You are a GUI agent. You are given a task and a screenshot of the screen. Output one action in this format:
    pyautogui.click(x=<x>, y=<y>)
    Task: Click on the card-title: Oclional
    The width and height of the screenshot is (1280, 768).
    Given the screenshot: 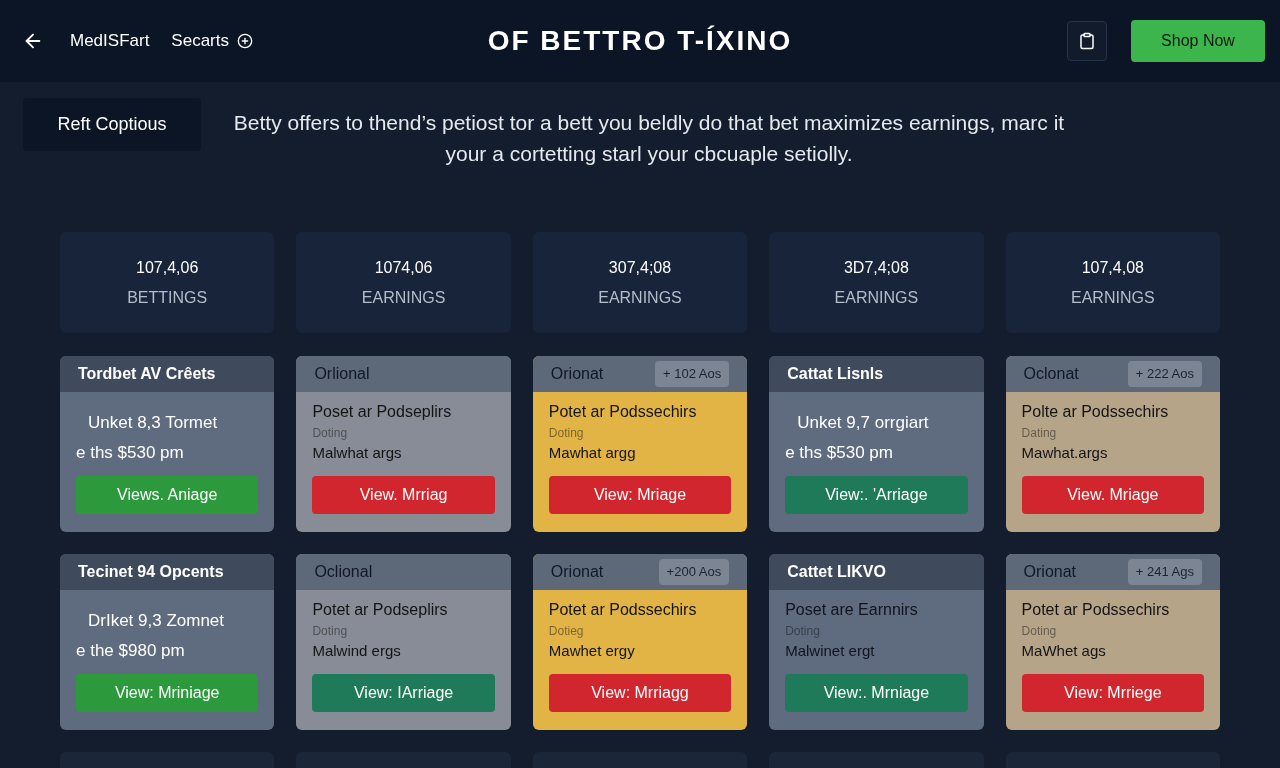 What is the action you would take?
    pyautogui.click(x=343, y=572)
    